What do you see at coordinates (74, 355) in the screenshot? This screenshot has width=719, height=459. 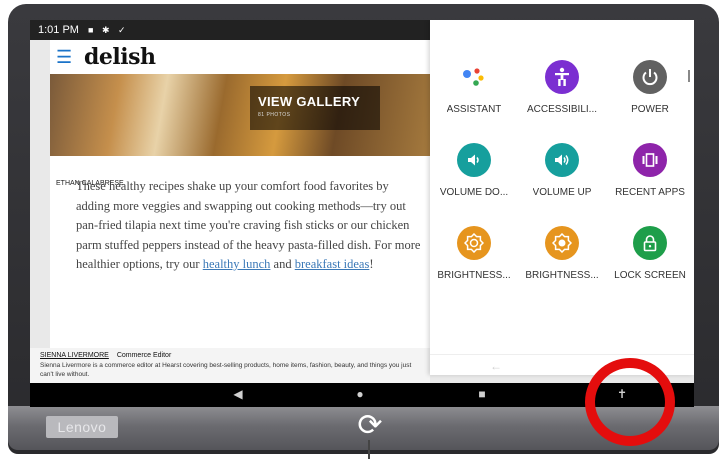 I see `author-name: SIENNA LIVERMORE` at bounding box center [74, 355].